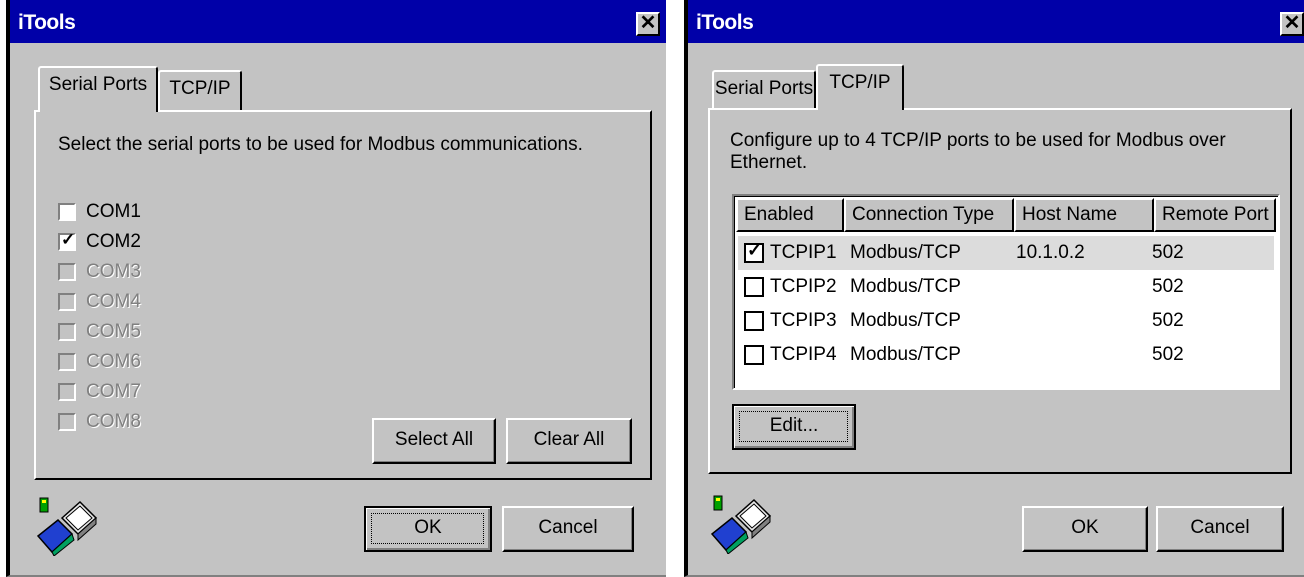 Image resolution: width=1304 pixels, height=577 pixels. I want to click on port-label: COM6, so click(113, 361).